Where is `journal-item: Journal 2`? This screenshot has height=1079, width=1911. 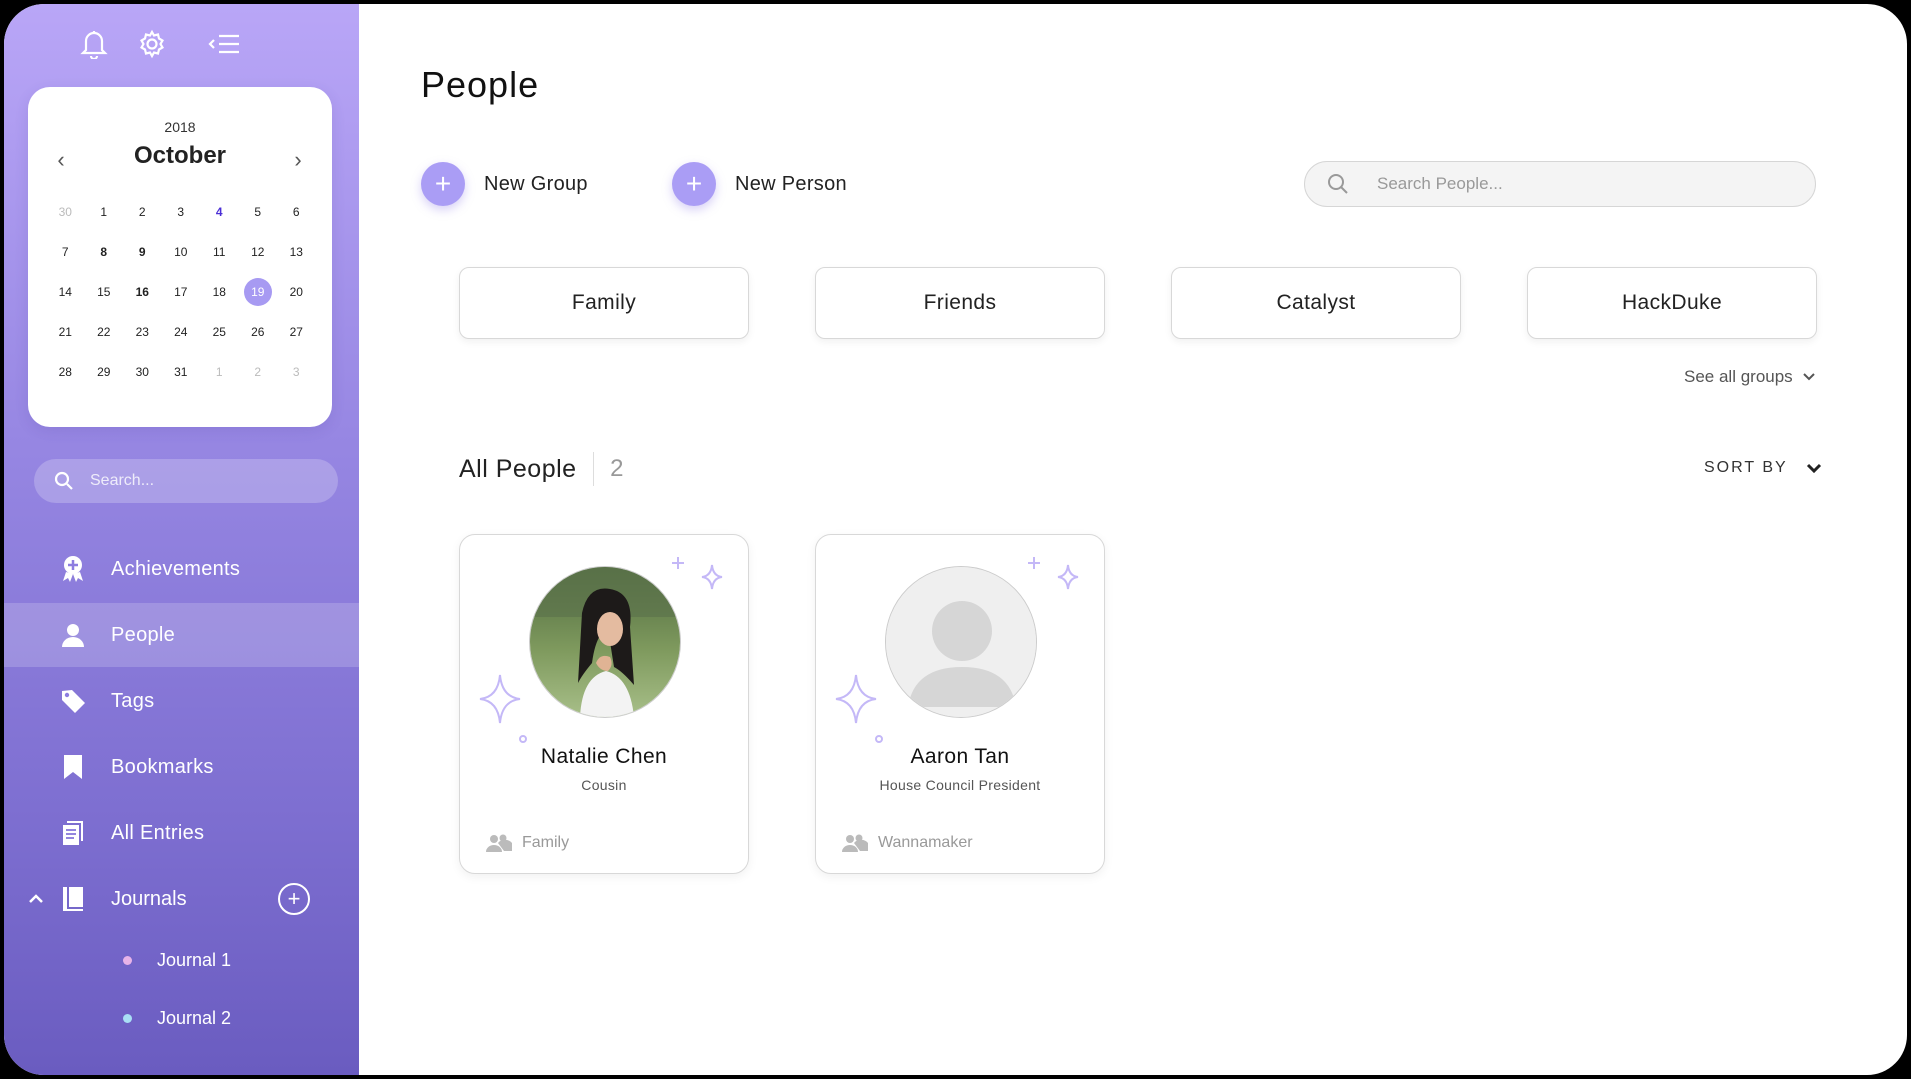
journal-item: Journal 2 is located at coordinates (181, 1018).